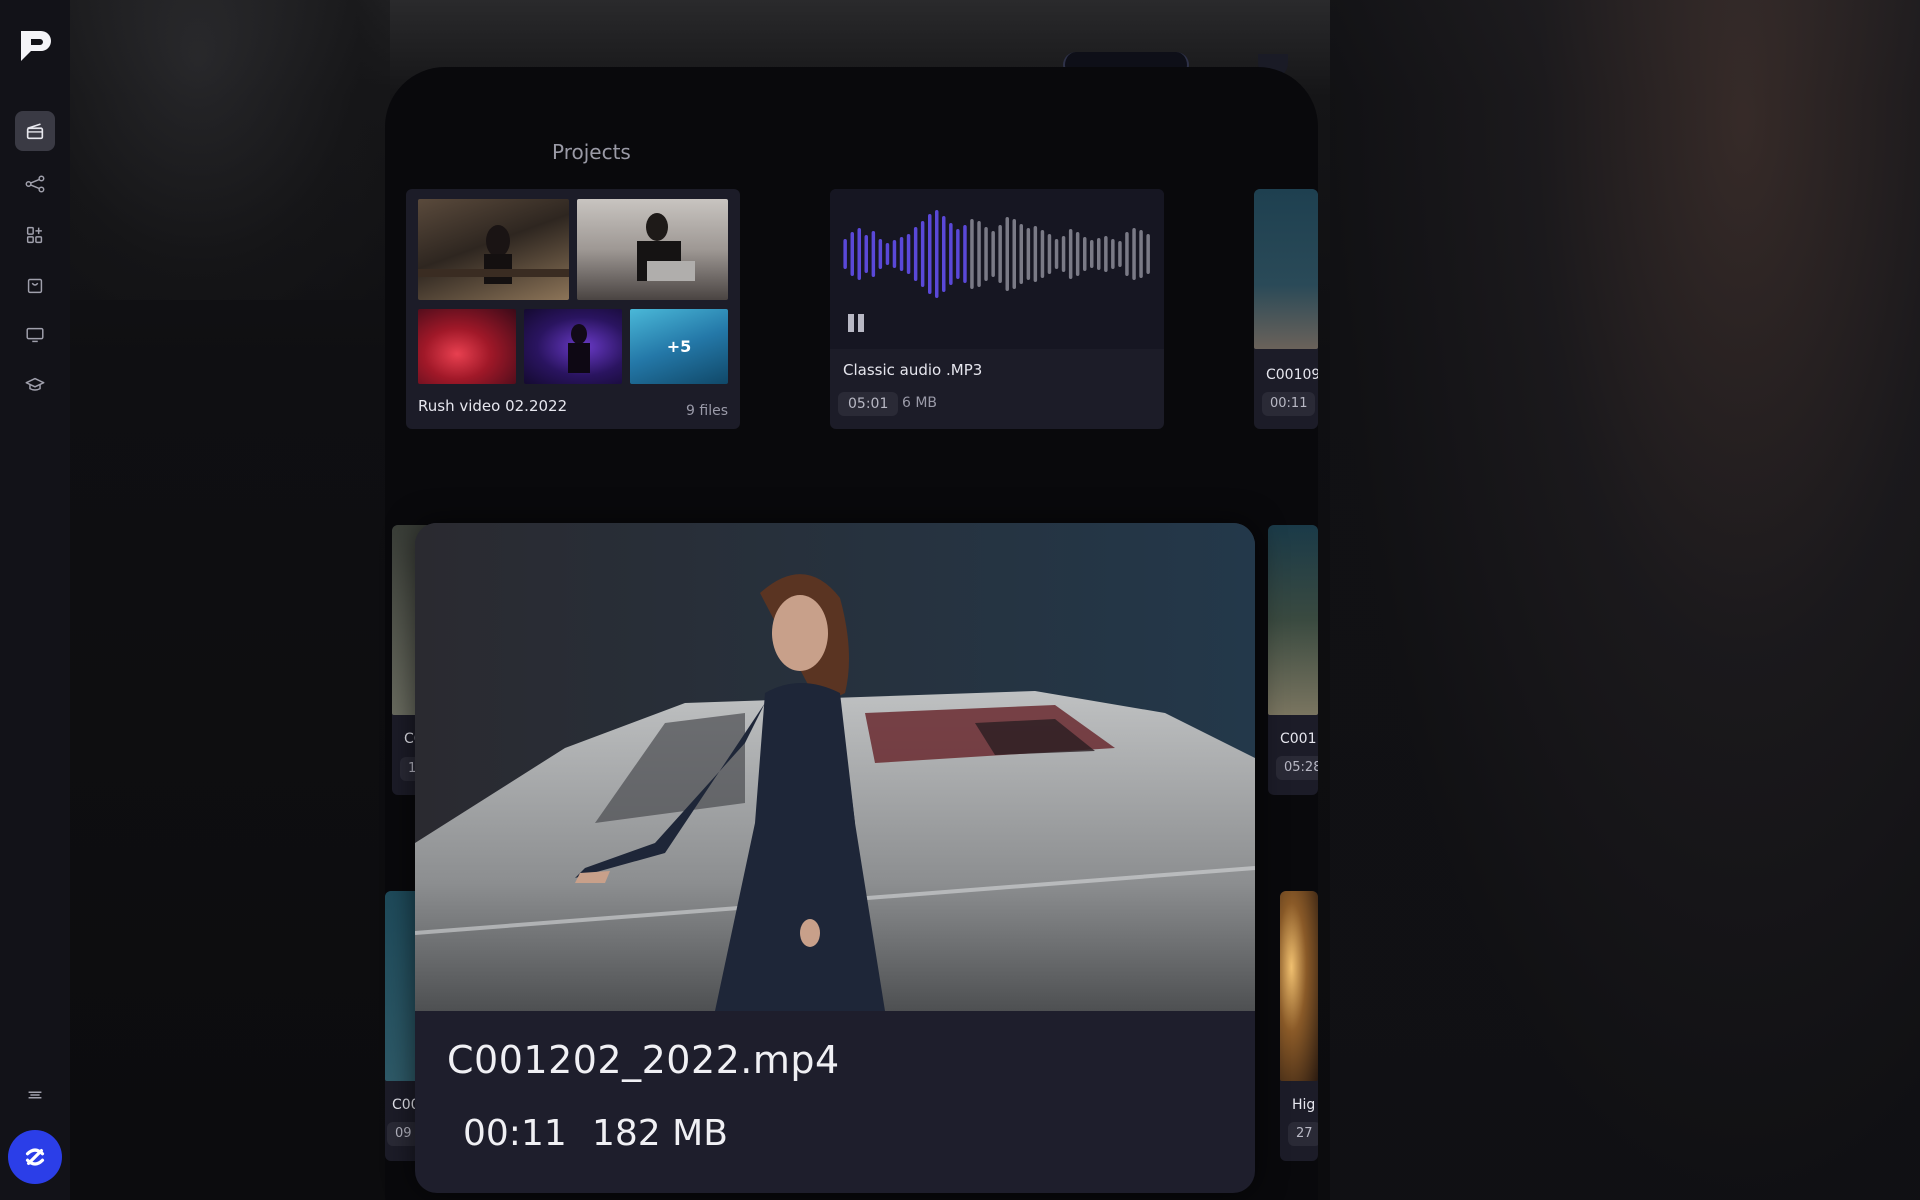  I want to click on clip-card: Hig 27, so click(1299, 1026).